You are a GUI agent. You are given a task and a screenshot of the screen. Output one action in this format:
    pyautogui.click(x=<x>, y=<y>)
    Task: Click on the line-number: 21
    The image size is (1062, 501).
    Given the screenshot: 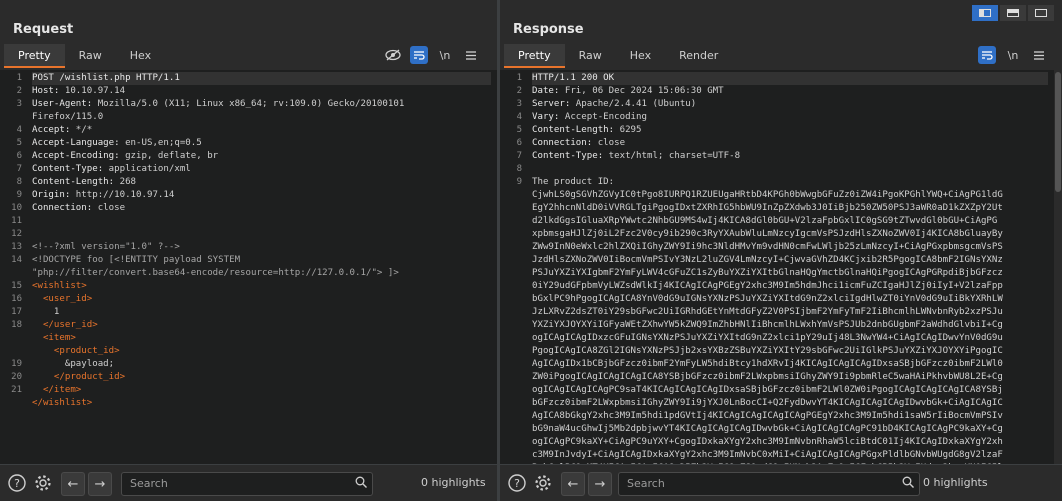 What is the action you would take?
    pyautogui.click(x=16, y=390)
    